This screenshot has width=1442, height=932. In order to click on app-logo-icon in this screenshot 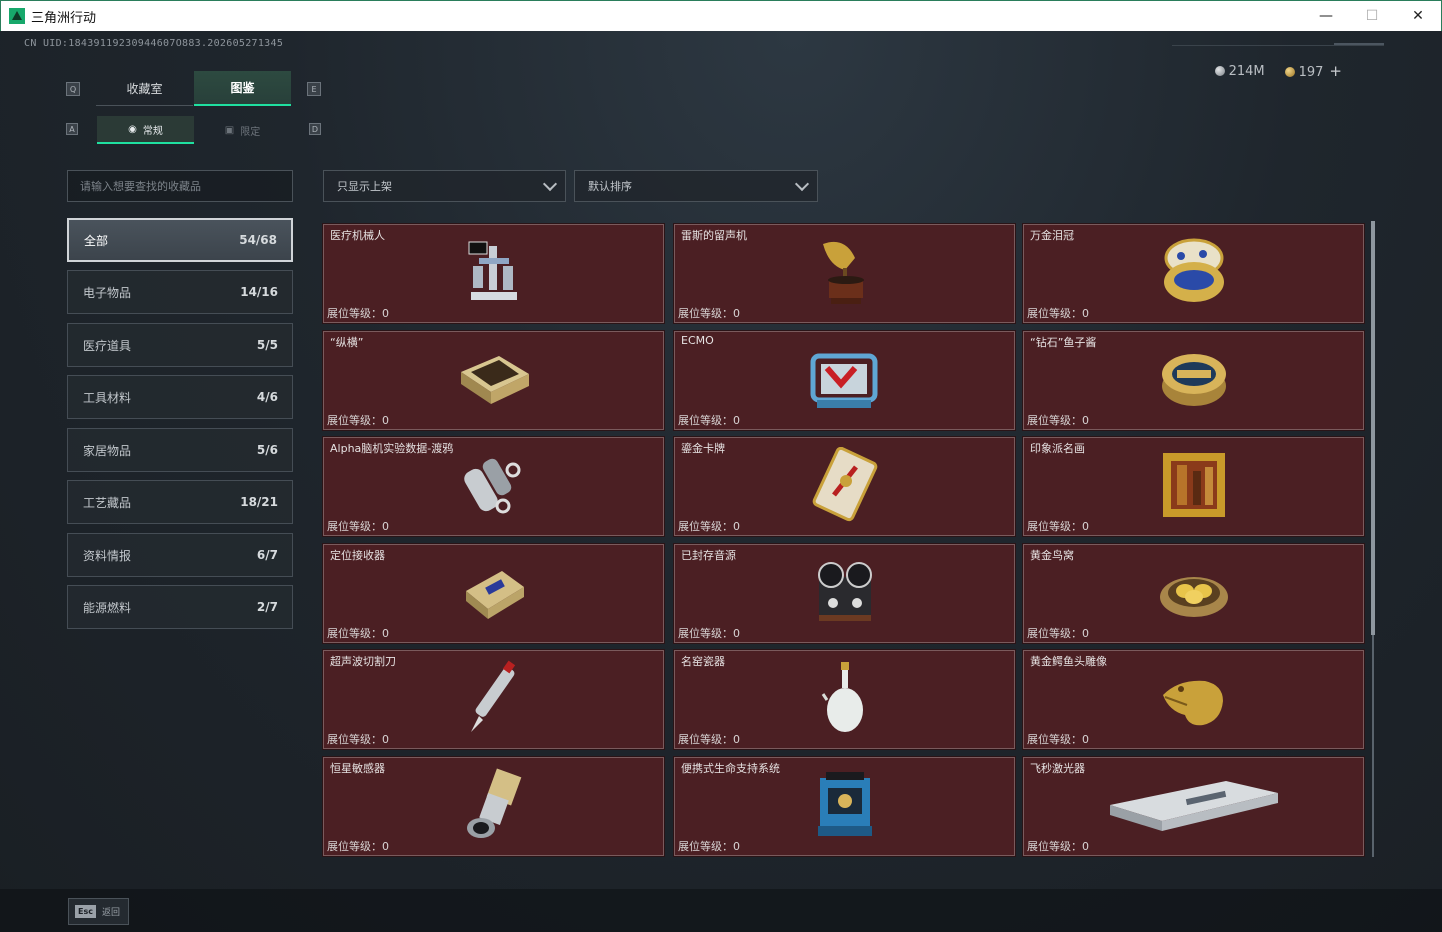, I will do `click(17, 16)`.